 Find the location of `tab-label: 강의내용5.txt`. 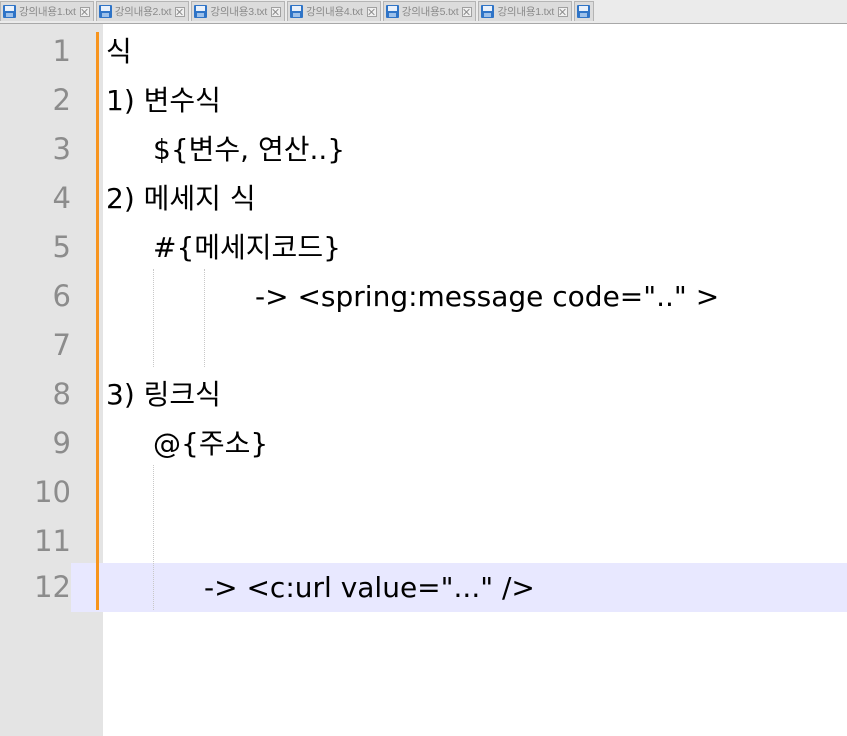

tab-label: 강의내용5.txt is located at coordinates (430, 12).